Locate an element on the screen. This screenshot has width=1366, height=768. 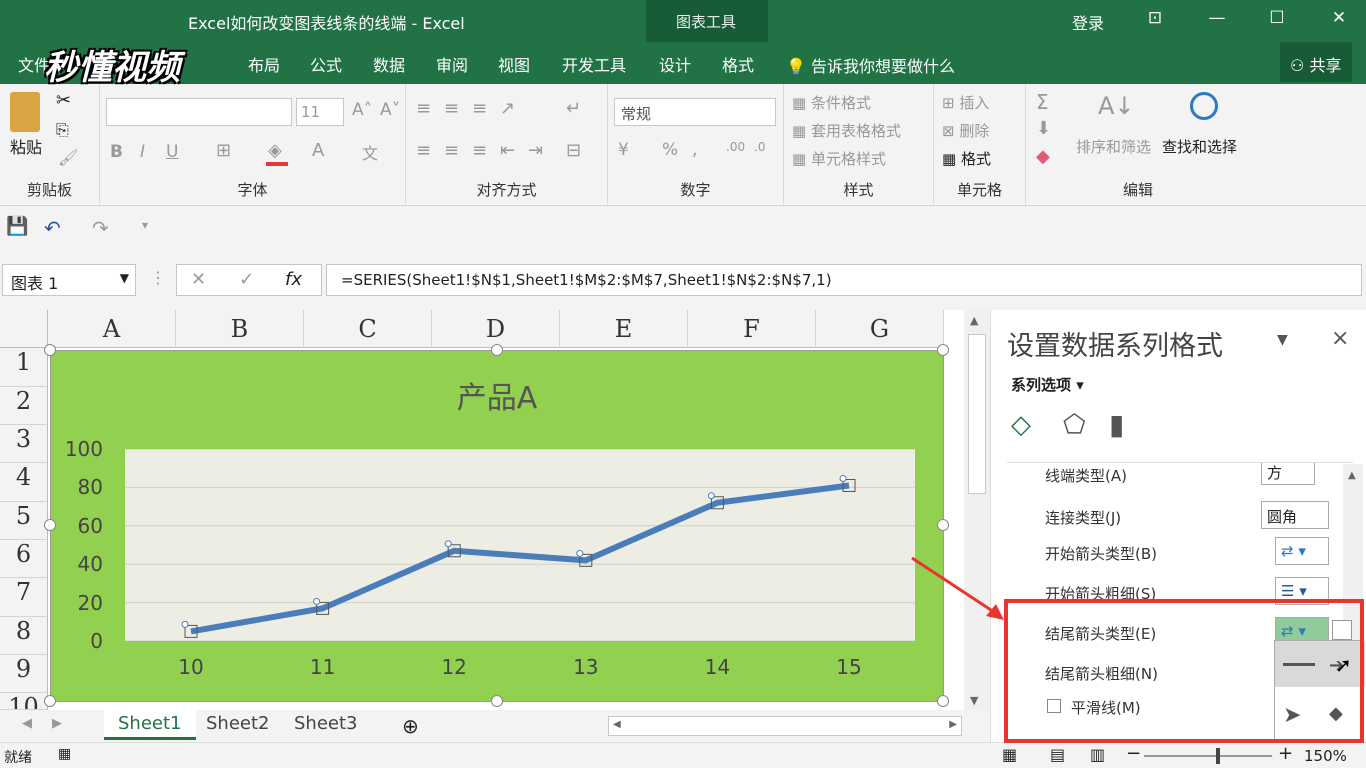
bold-icon: B is located at coordinates (116, 152).